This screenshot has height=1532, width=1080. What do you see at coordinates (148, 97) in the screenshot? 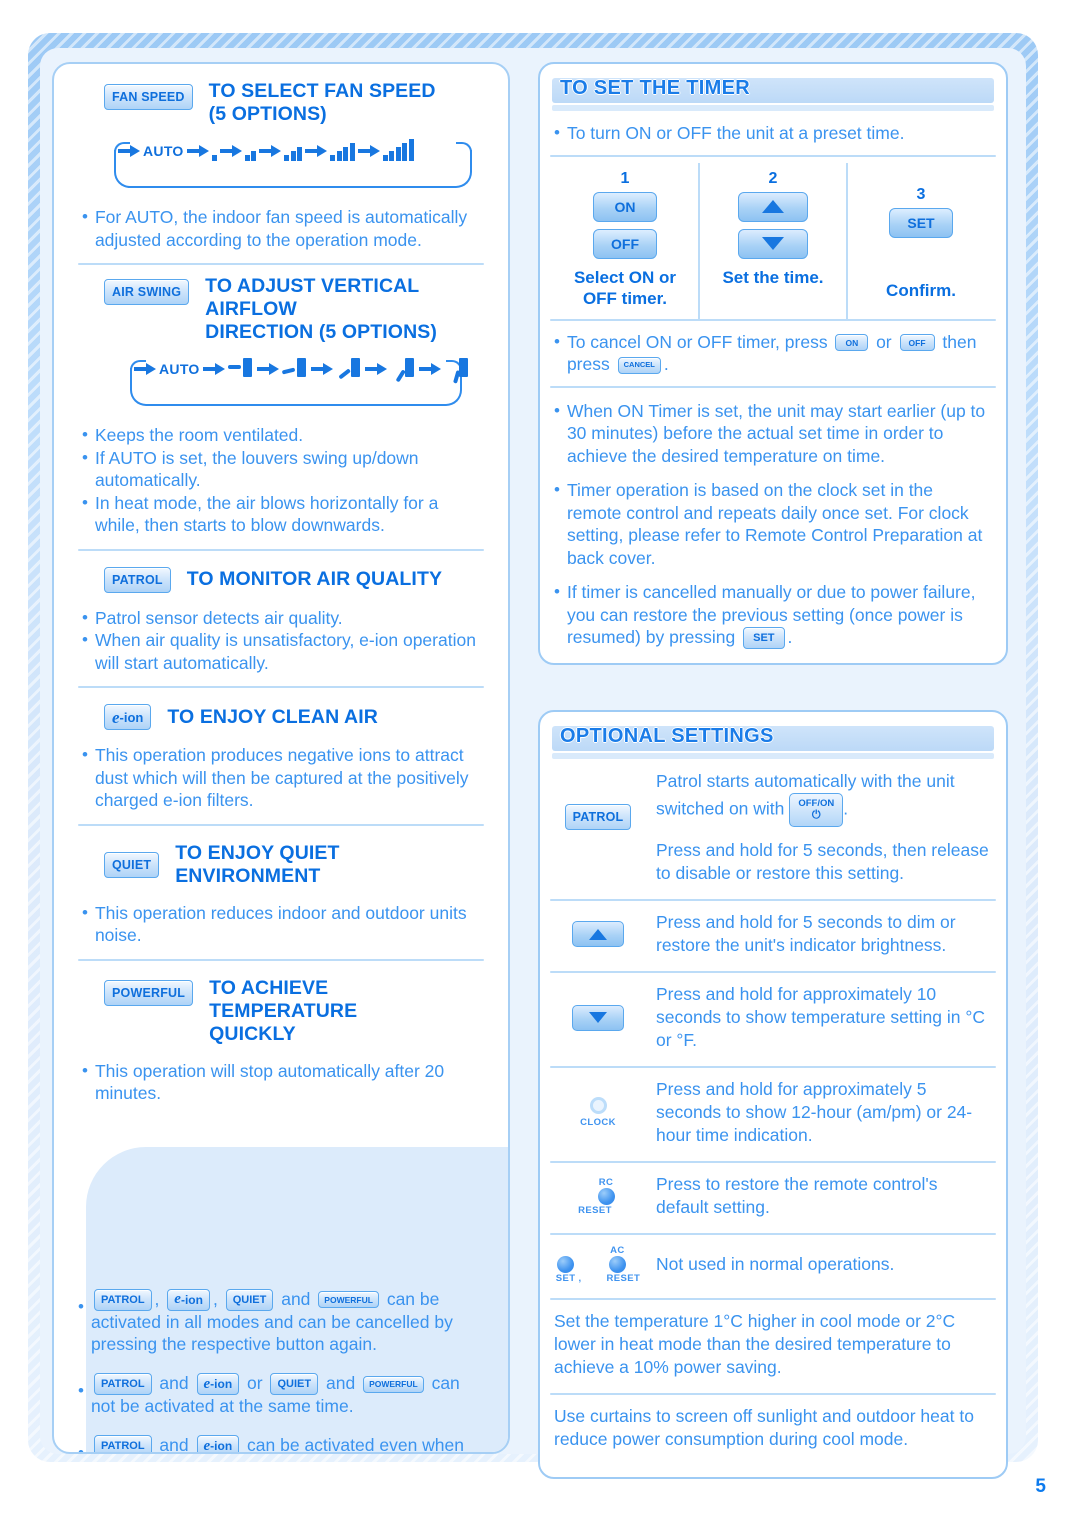
I see `fan-speed-button: FAN SPEED` at bounding box center [148, 97].